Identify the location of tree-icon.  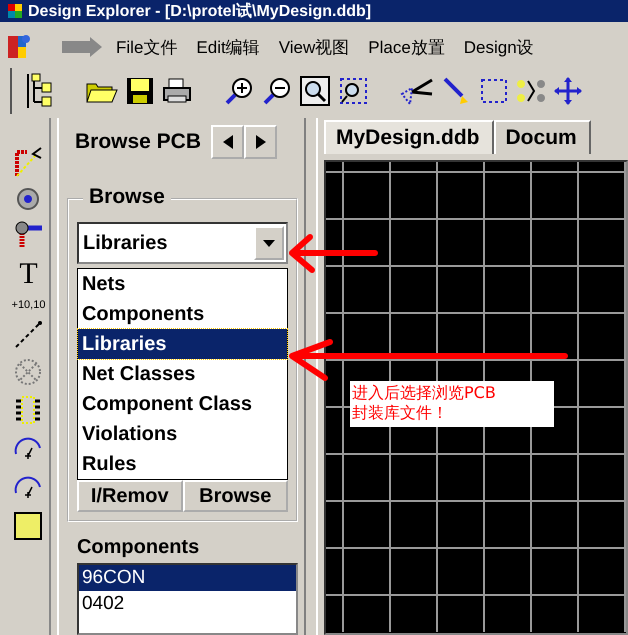
(39, 91).